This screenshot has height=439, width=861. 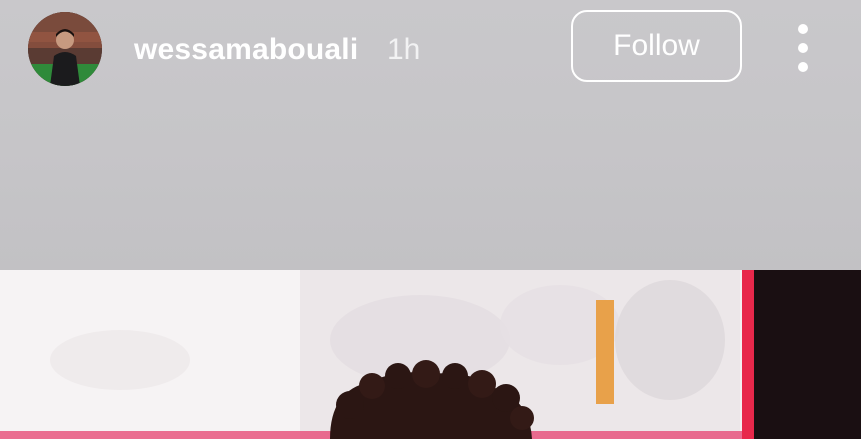 I want to click on username: wessamabouali, so click(x=246, y=50).